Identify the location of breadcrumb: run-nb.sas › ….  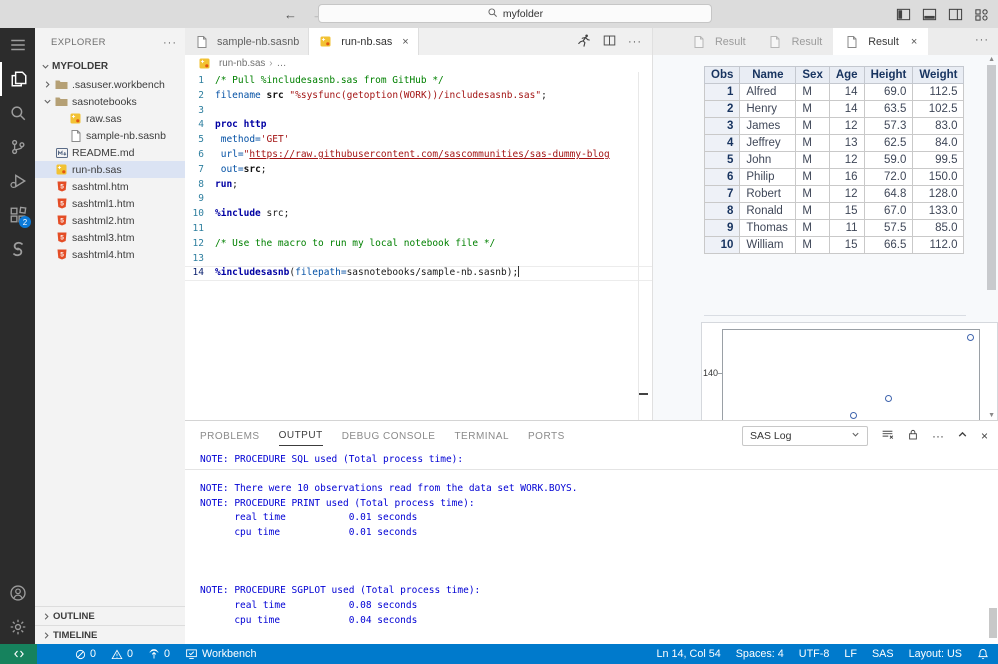
(418, 63).